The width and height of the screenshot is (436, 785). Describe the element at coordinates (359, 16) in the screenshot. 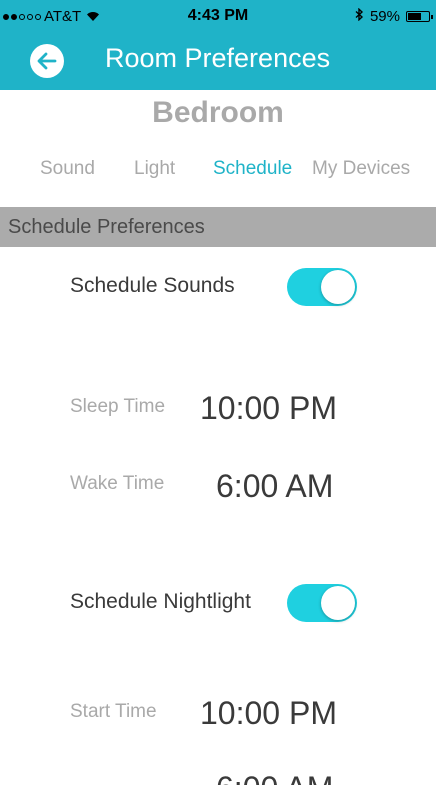

I see `bluetooth-icon` at that location.